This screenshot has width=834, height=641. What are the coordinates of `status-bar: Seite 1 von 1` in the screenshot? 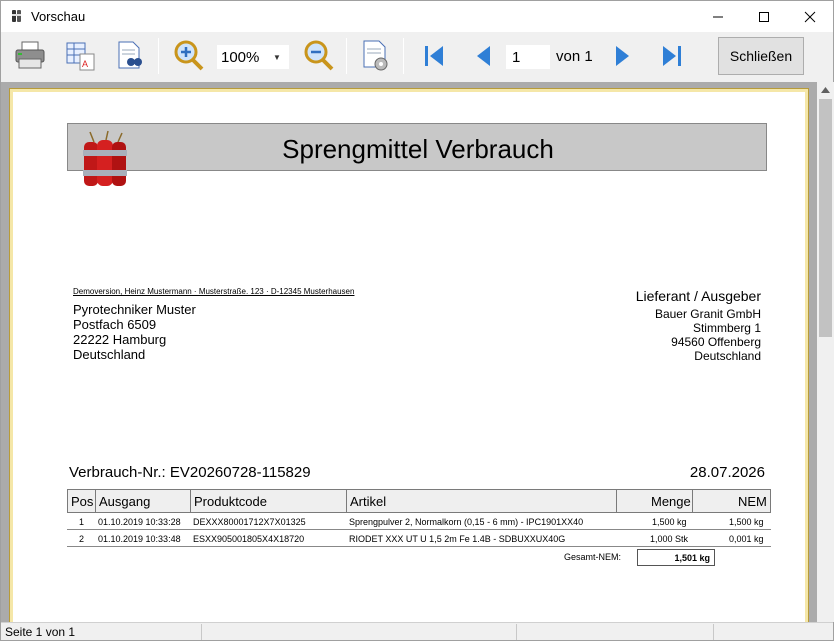 It's located at (417, 631).